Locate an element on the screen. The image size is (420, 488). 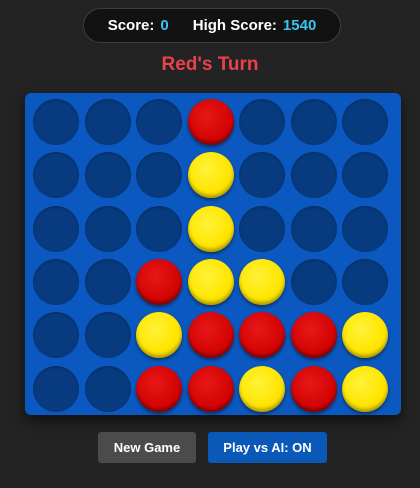
score-panel: Score: 0 High Score: 1540 is located at coordinates (212, 25).